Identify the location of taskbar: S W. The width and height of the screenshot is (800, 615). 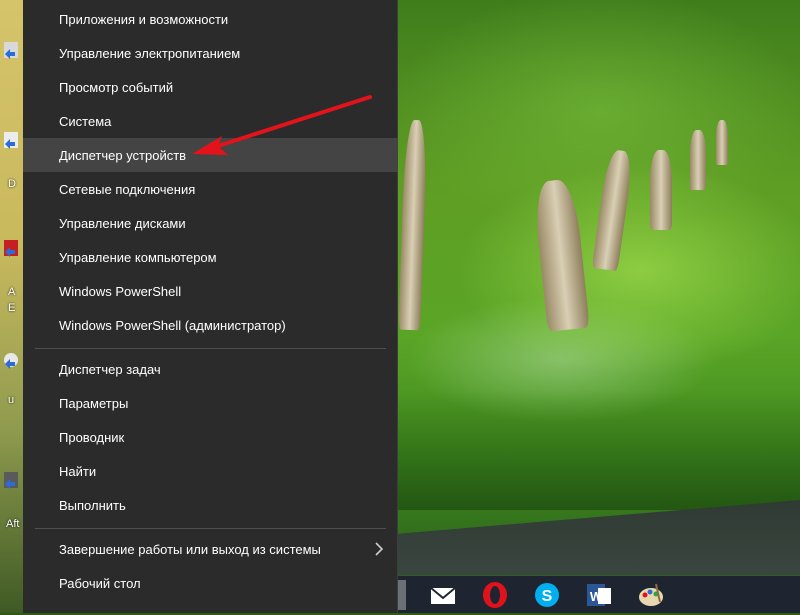
(599, 594).